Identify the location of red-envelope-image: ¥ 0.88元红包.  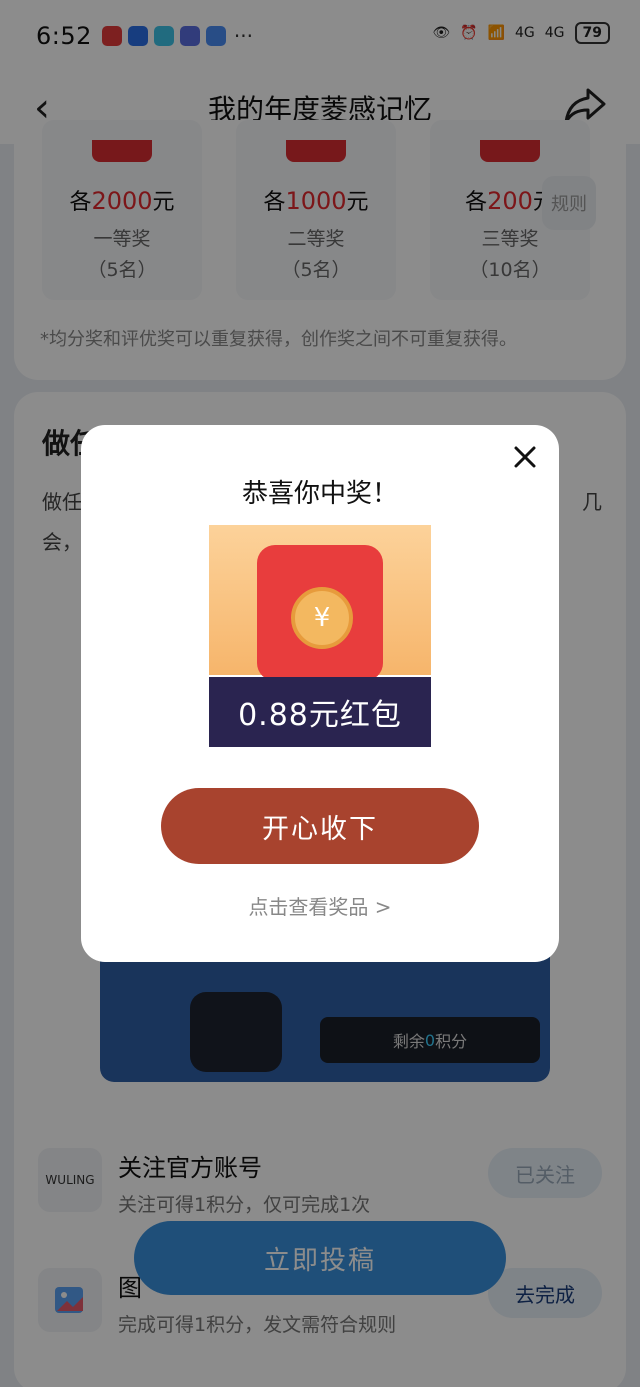
(320, 636).